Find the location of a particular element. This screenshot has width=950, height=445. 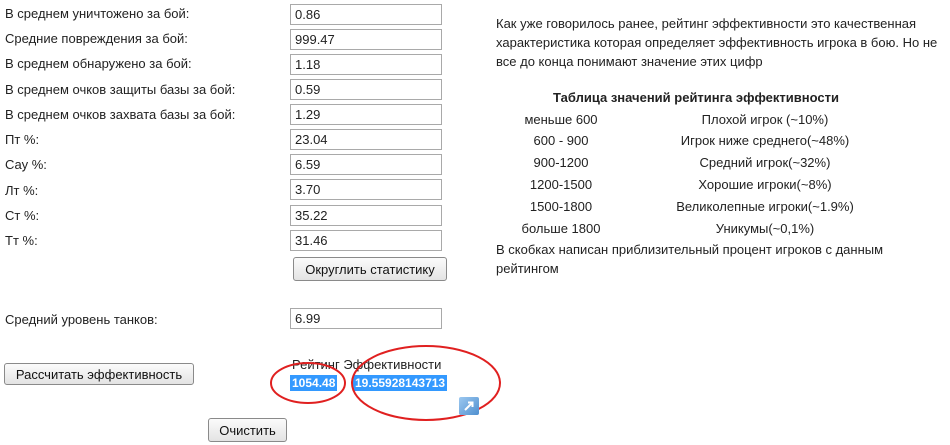

calculate-efficiency-button: Рассчитать эффективность is located at coordinates (99, 374).